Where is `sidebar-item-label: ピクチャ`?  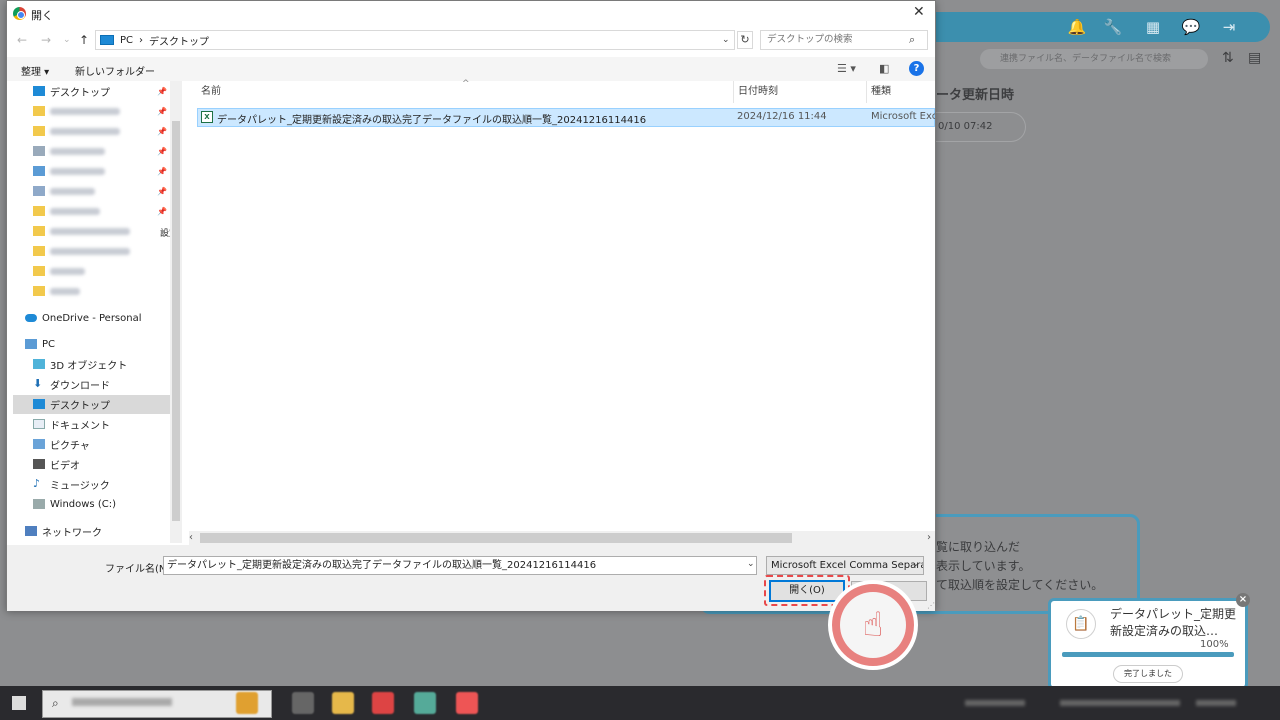
sidebar-item-label: ピクチャ is located at coordinates (70, 446).